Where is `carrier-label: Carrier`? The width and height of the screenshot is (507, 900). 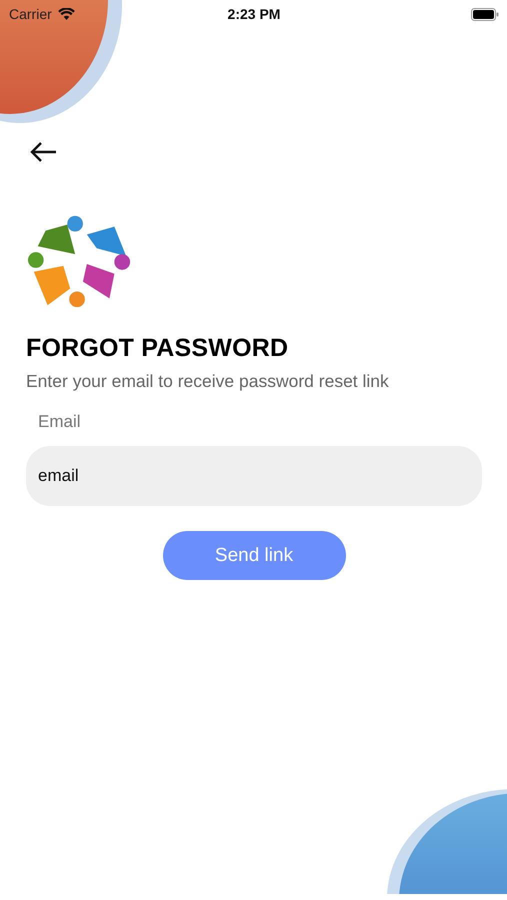 carrier-label: Carrier is located at coordinates (30, 14).